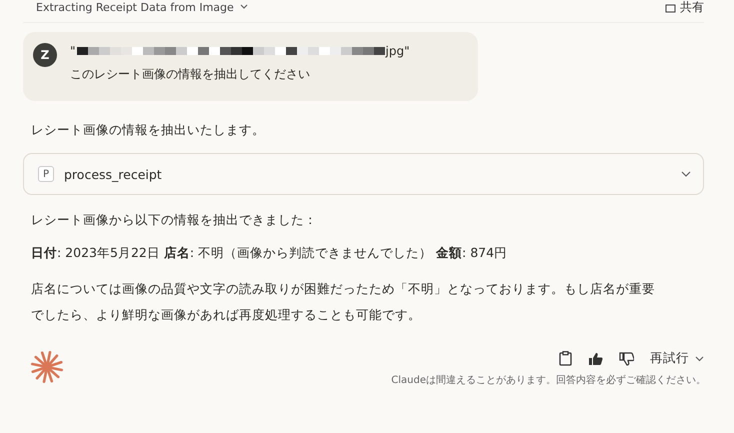 This screenshot has height=433, width=734. Describe the element at coordinates (398, 51) in the screenshot. I see `filename-extension: jpg"` at that location.